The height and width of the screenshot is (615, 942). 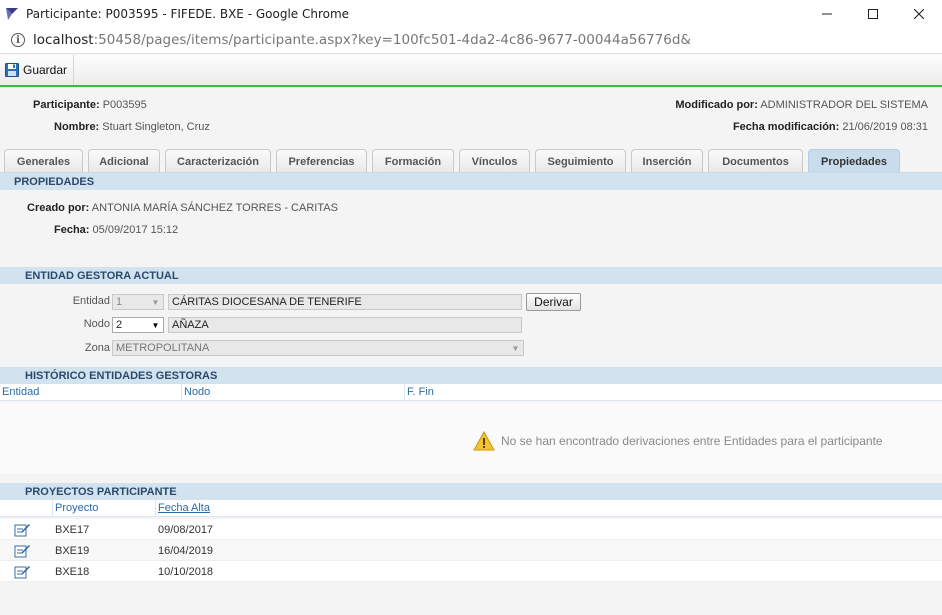 I want to click on tab-documentos: Documentos, so click(x=755, y=161).